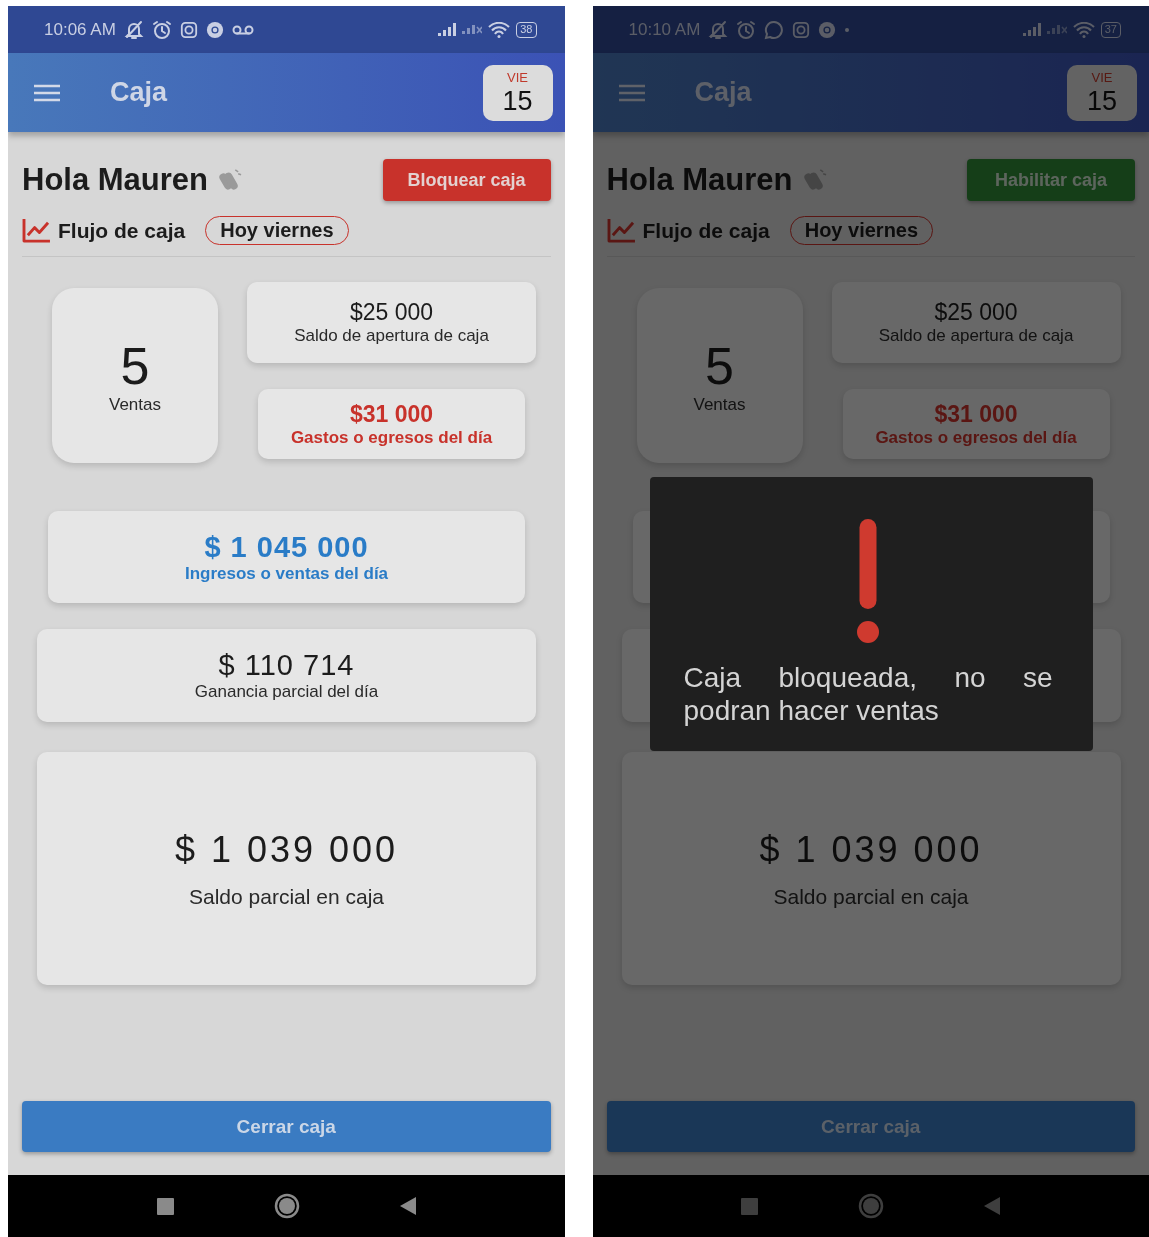 Image resolution: width=1149 pixels, height=1237 pixels. What do you see at coordinates (774, 29) in the screenshot?
I see `chat-bubble-icon` at bounding box center [774, 29].